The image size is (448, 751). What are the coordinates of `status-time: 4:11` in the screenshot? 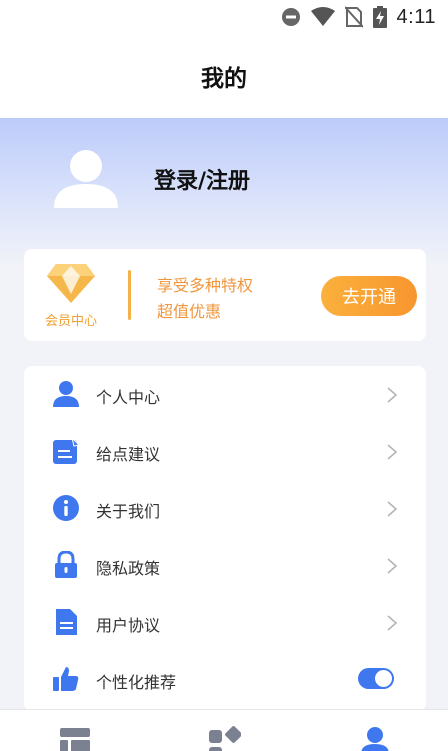 It's located at (416, 16).